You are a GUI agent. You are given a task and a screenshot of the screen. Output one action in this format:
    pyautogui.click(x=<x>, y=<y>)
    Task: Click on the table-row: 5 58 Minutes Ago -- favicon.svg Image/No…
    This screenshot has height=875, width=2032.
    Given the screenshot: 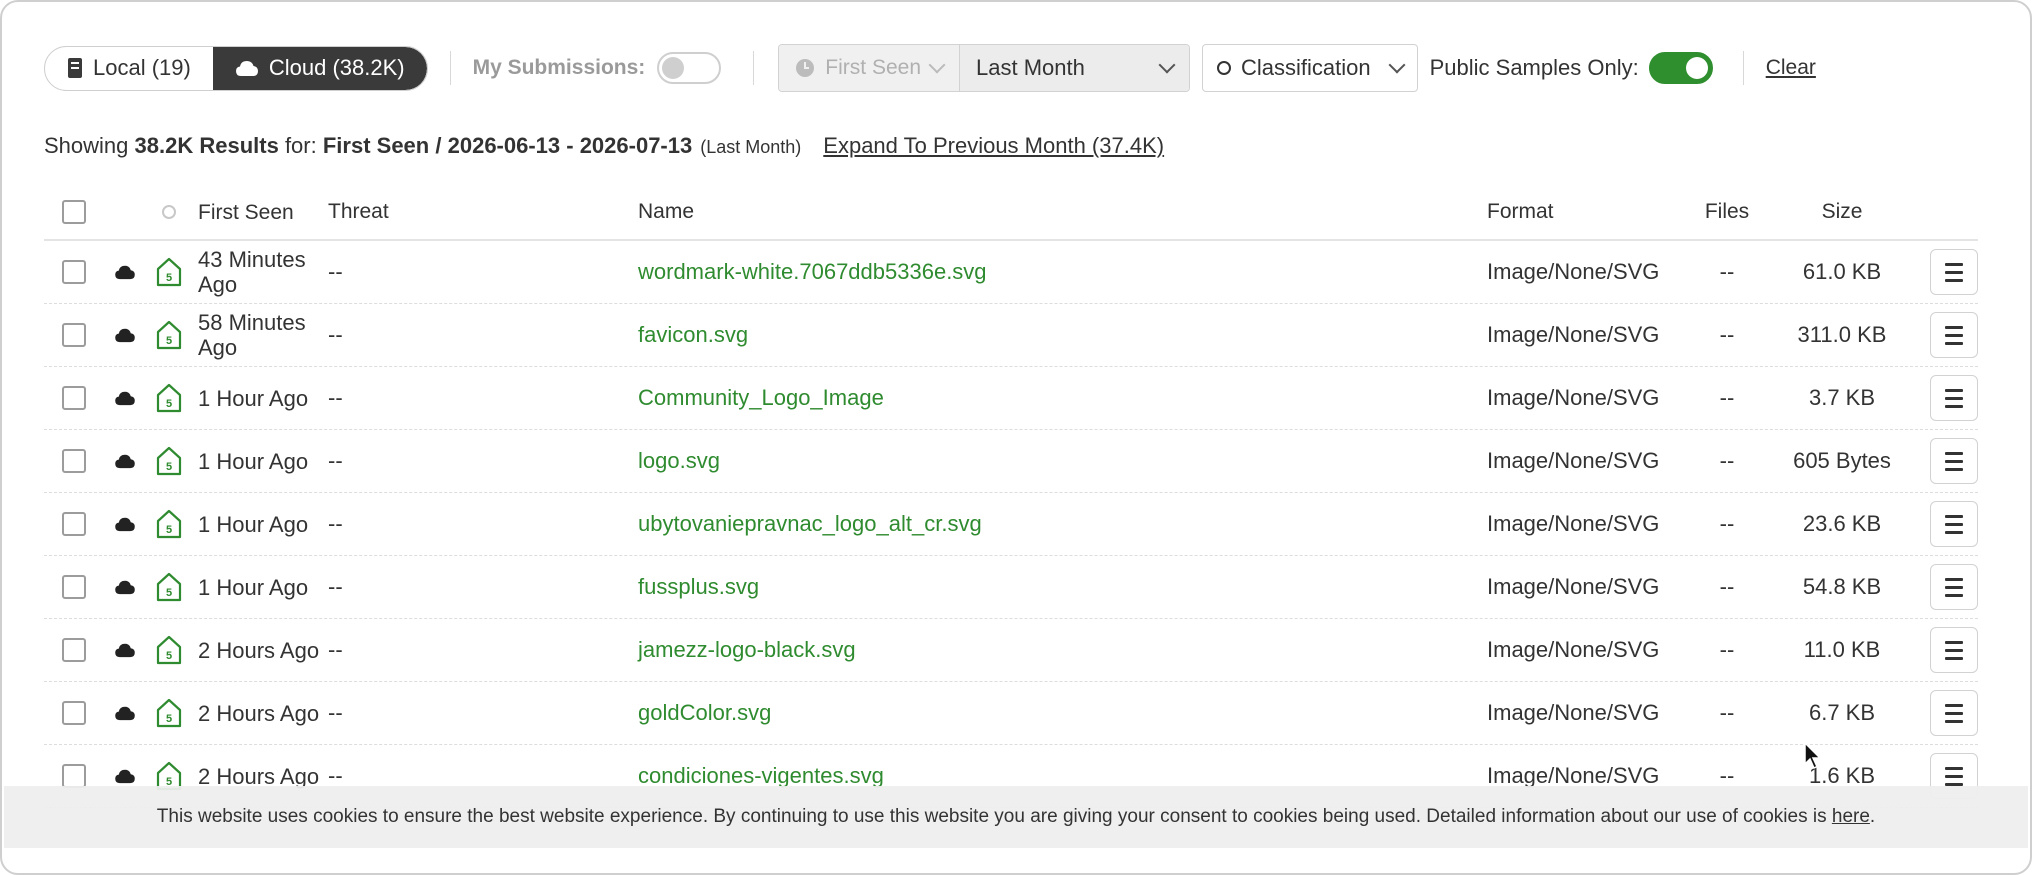 What is the action you would take?
    pyautogui.click(x=1011, y=335)
    